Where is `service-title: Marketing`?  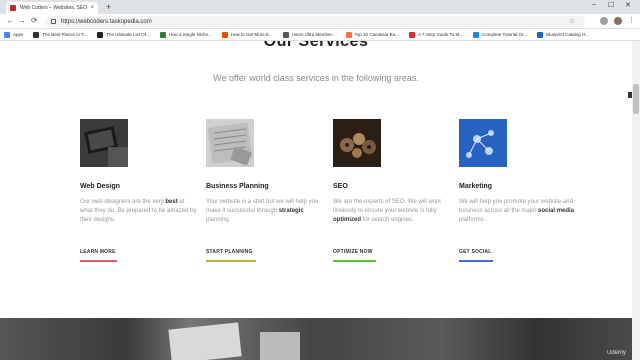 service-title: Marketing is located at coordinates (476, 186).